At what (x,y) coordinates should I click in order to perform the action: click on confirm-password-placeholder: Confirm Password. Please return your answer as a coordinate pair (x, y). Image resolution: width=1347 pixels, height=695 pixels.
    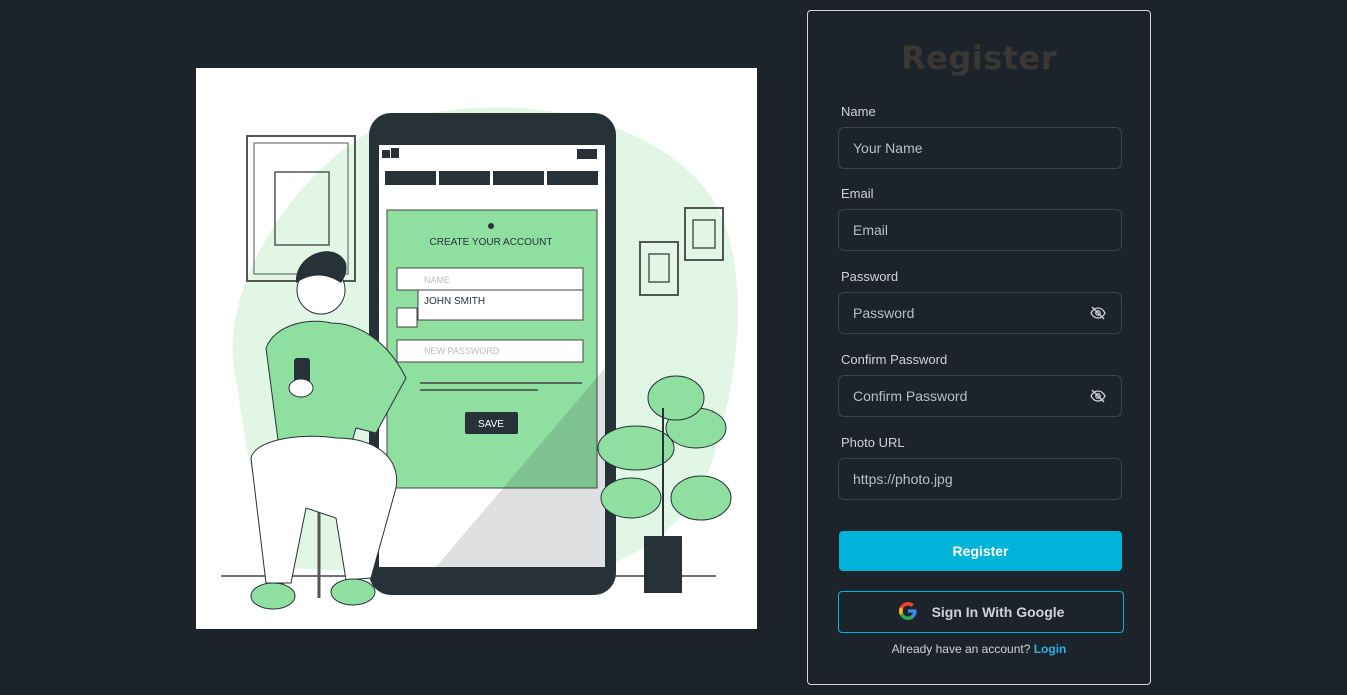
    Looking at the image, I should click on (910, 396).